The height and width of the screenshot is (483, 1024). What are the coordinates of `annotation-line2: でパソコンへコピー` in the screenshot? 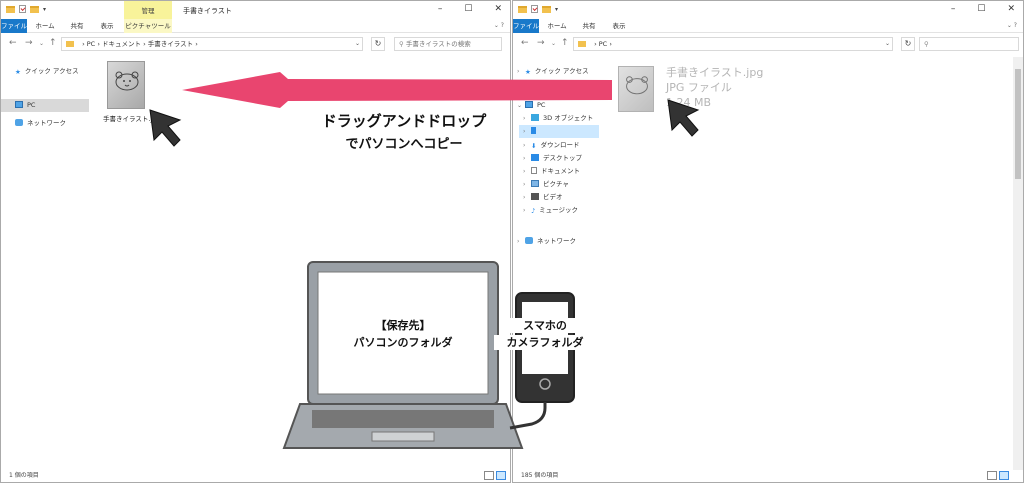 It's located at (404, 144).